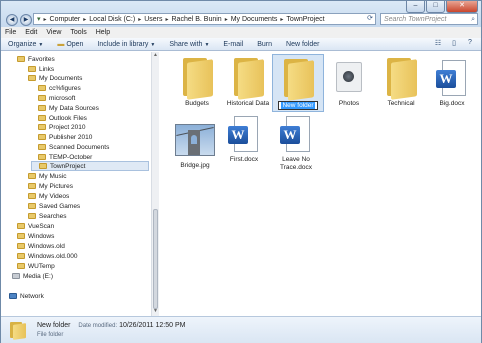 The image size is (482, 343). I want to click on file-item-new-folder: New folder, so click(298, 83).